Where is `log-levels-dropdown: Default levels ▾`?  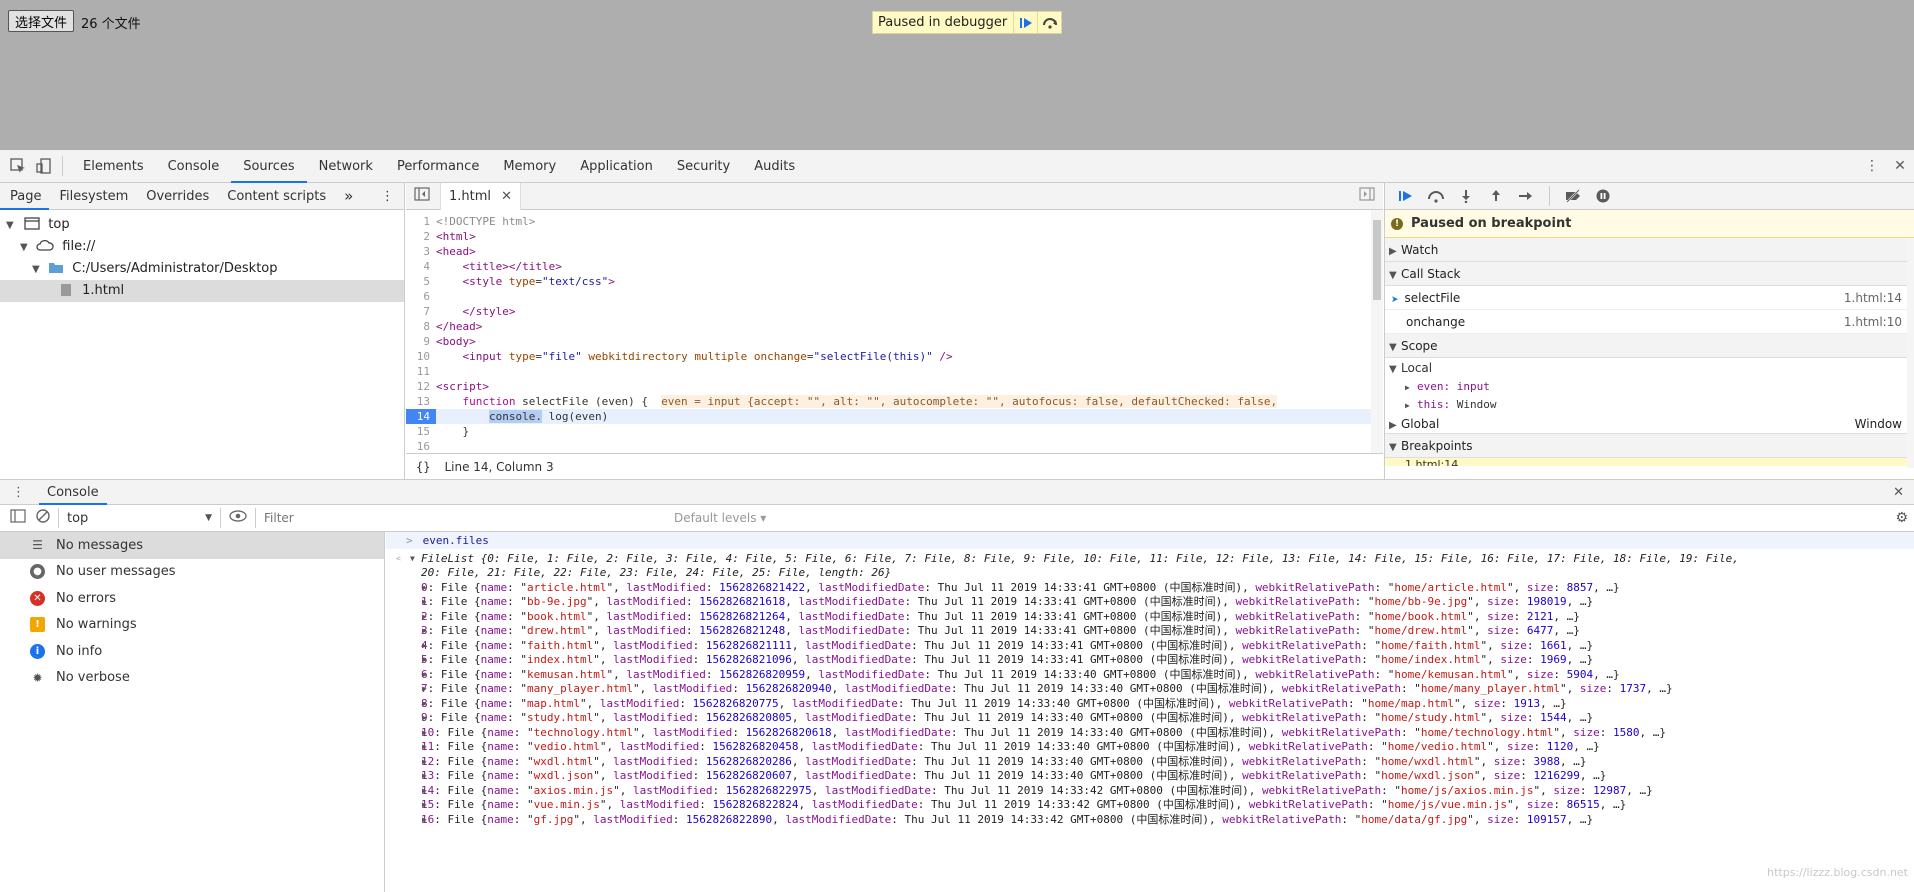 log-levels-dropdown: Default levels ▾ is located at coordinates (720, 518).